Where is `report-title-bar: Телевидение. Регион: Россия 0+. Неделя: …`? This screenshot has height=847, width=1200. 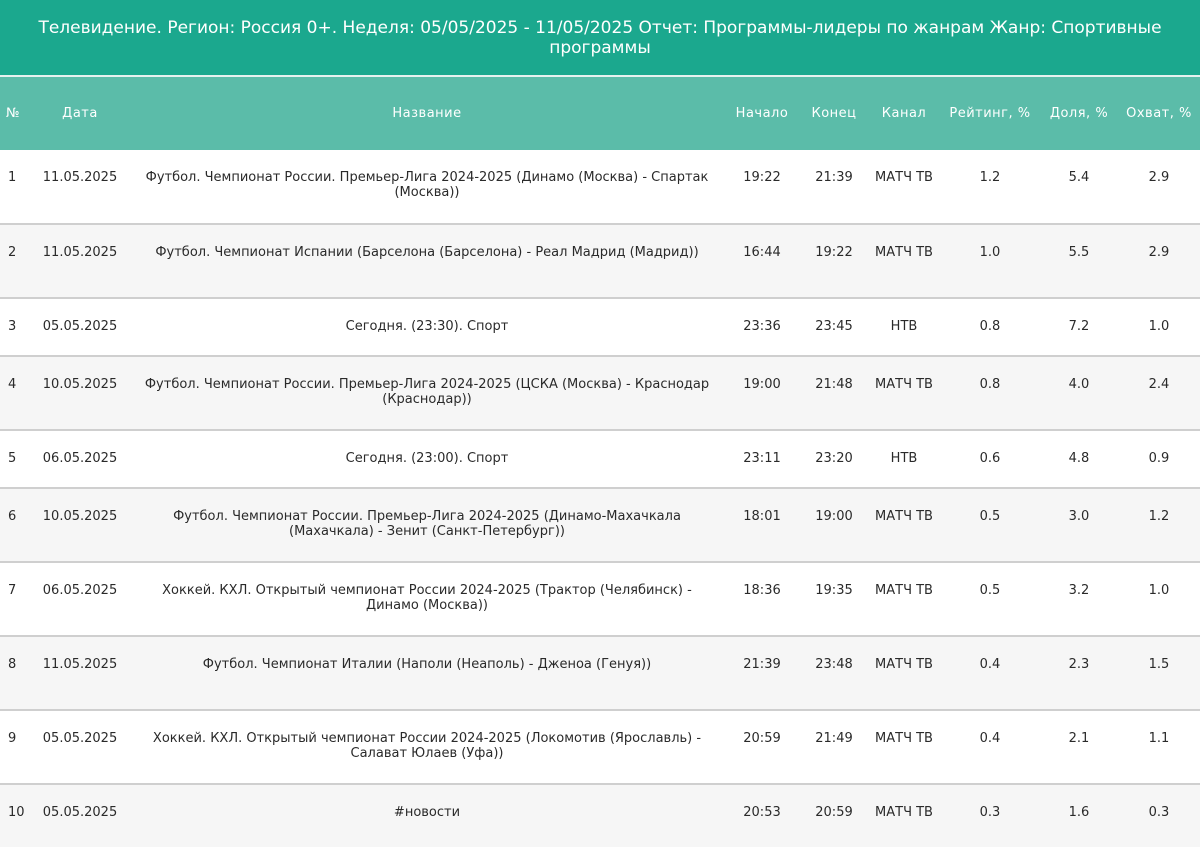 report-title-bar: Телевидение. Регион: Россия 0+. Неделя: … is located at coordinates (600, 37).